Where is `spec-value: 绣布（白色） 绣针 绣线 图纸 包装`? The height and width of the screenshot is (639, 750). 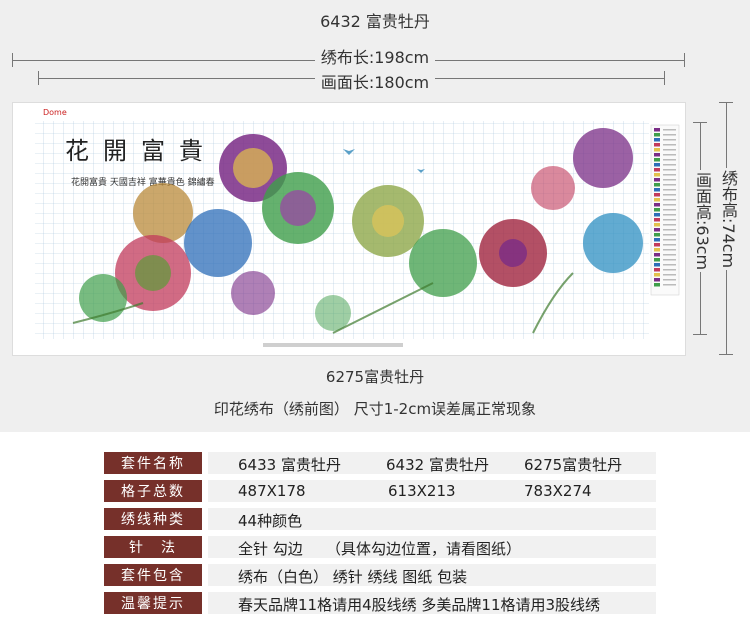
spec-value: 绣布（白色） 绣针 绣线 图纸 包装 is located at coordinates (432, 575).